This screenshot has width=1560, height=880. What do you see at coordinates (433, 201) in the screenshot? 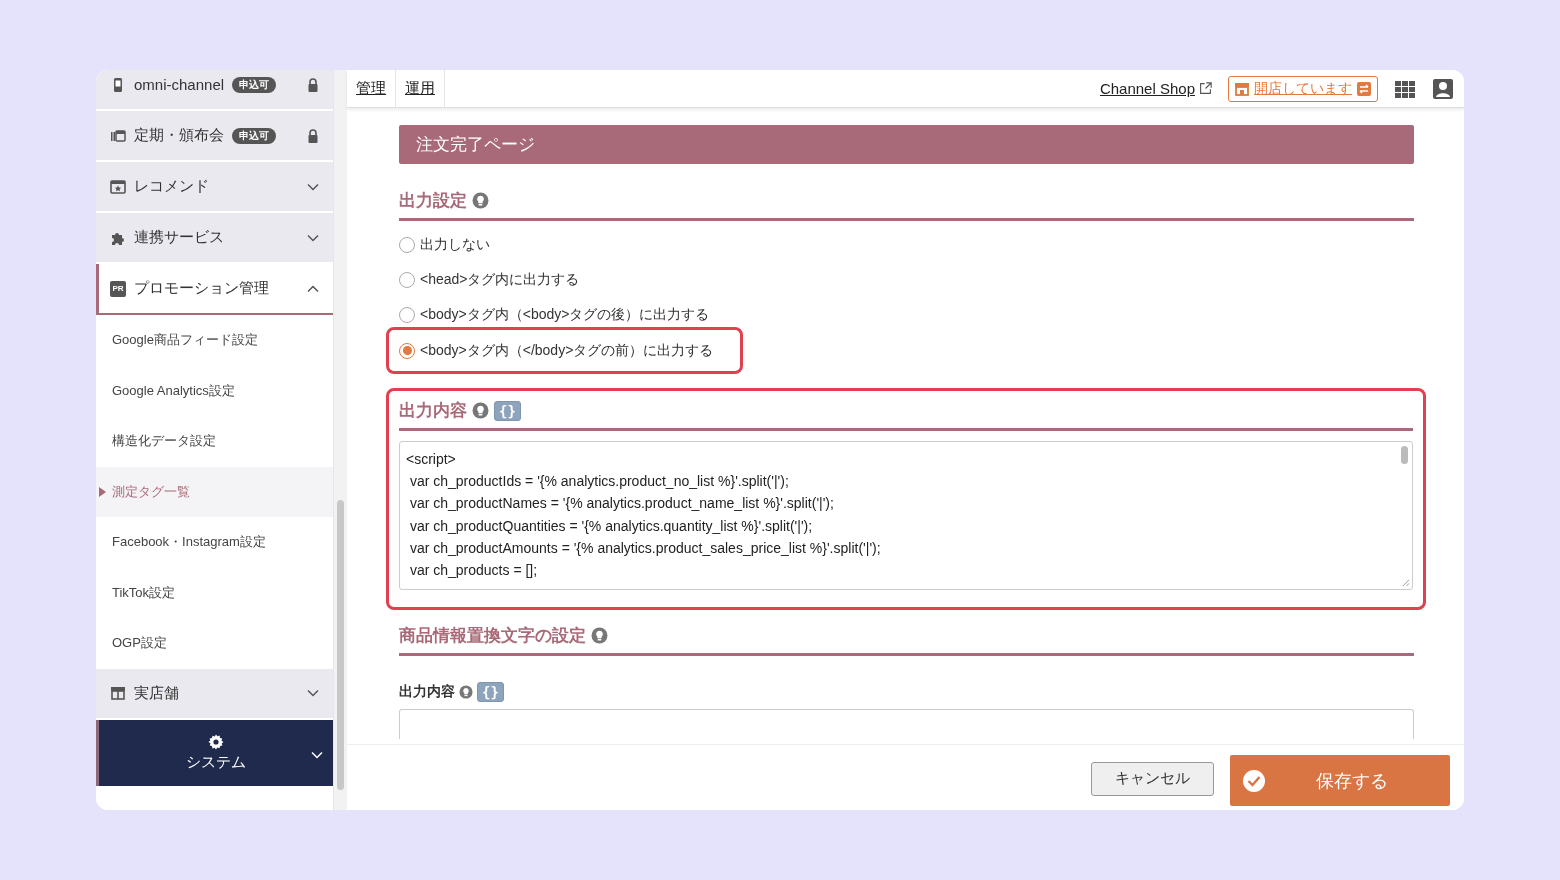
I see `section-title: 出力設定` at bounding box center [433, 201].